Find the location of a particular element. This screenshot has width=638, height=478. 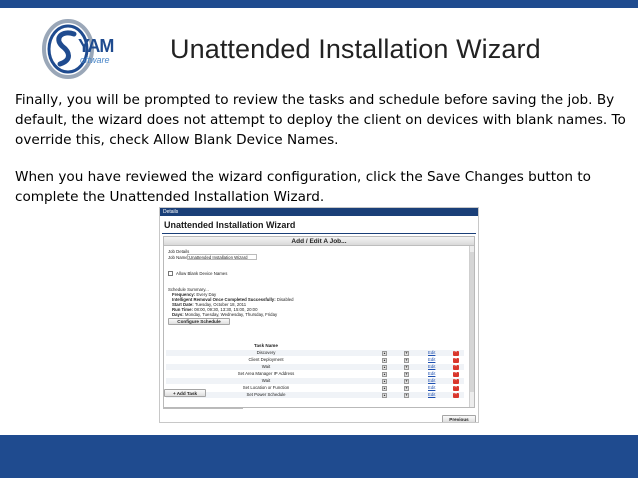

task-table-header: Task Name is located at coordinates (315, 346).